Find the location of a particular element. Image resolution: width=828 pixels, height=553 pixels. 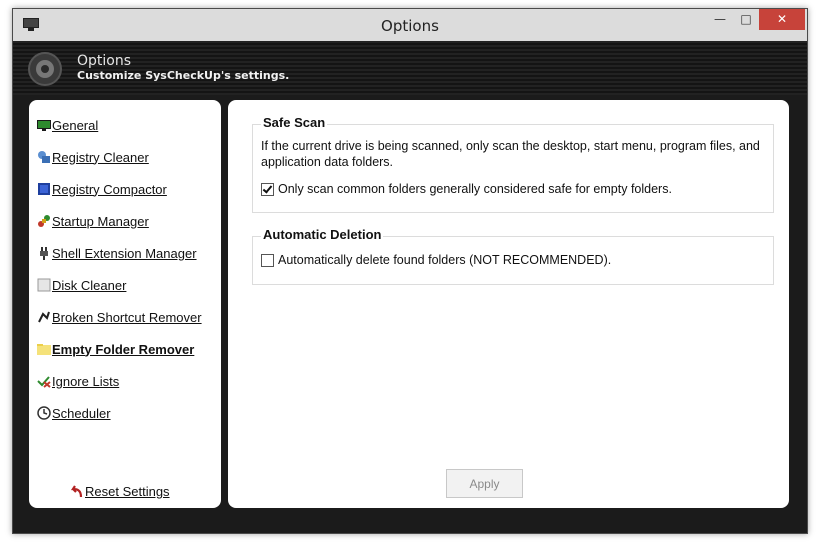

sidebar-item-label: Broken Shortcut Remover is located at coordinates (127, 317).